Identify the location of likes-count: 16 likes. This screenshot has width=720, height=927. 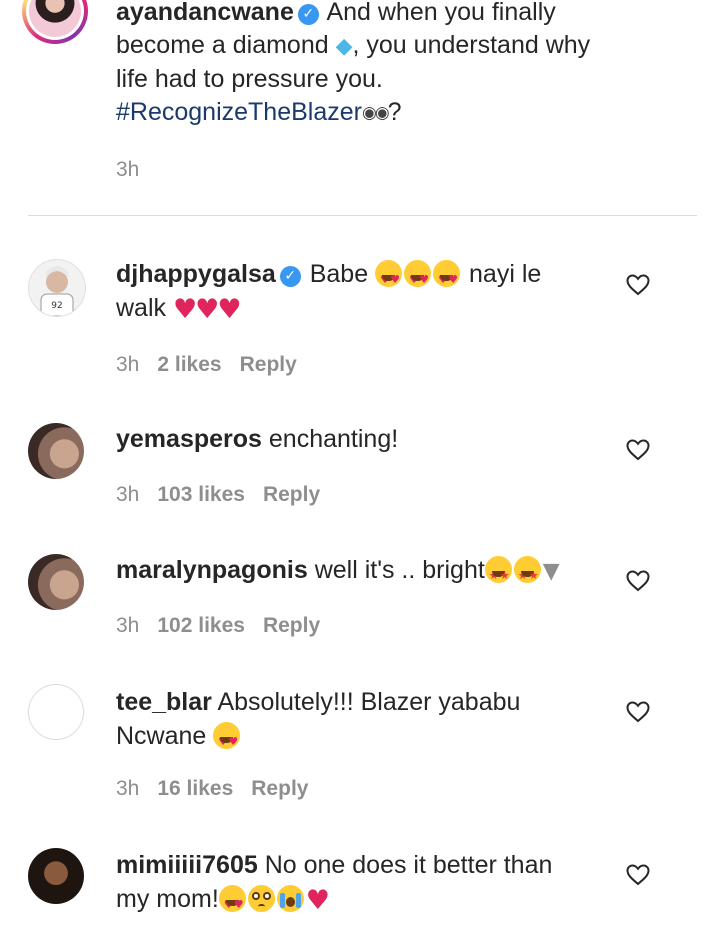
(195, 788).